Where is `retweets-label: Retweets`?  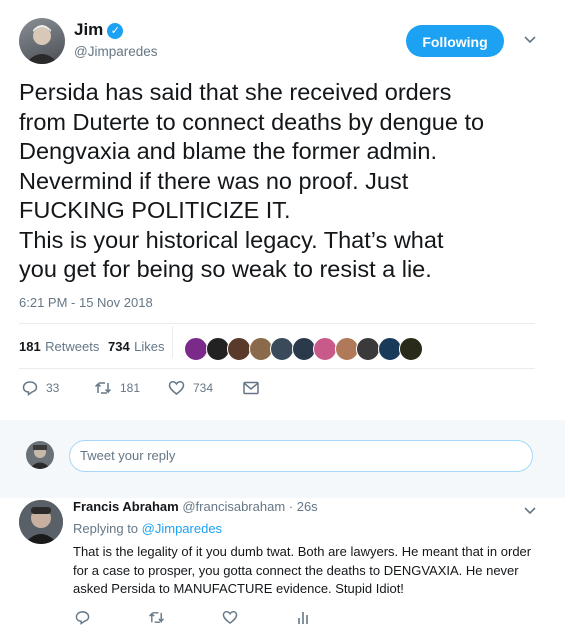 retweets-label: Retweets is located at coordinates (72, 346).